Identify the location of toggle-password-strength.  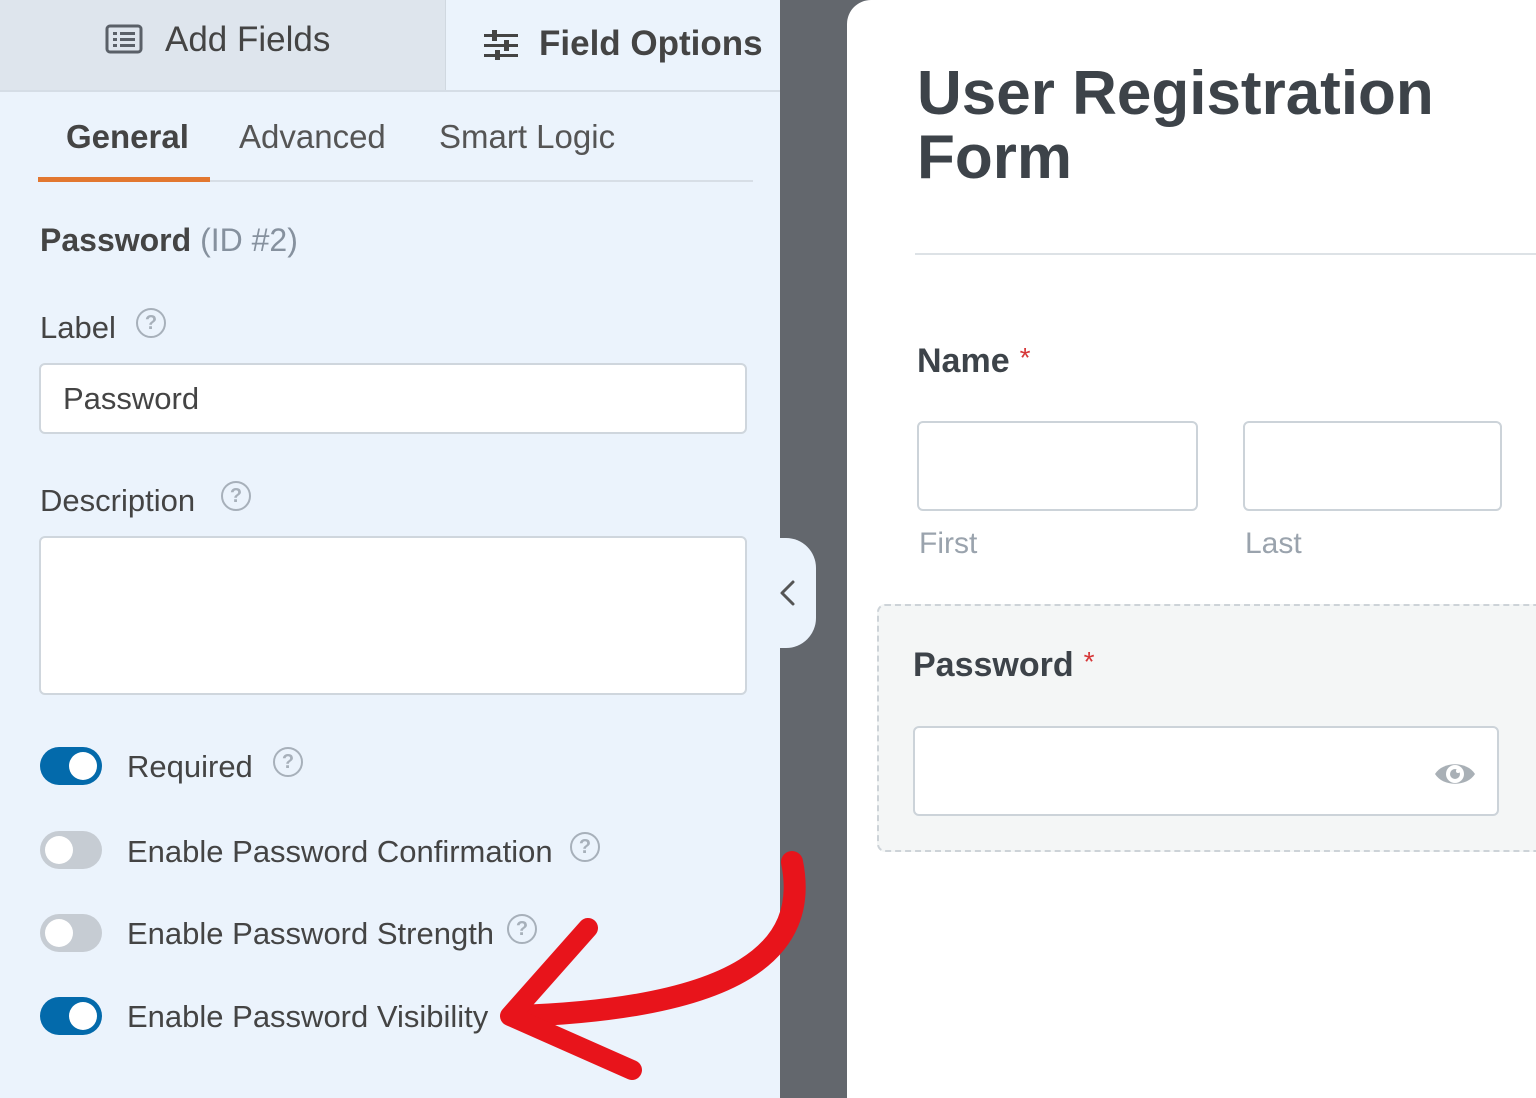
(71, 933).